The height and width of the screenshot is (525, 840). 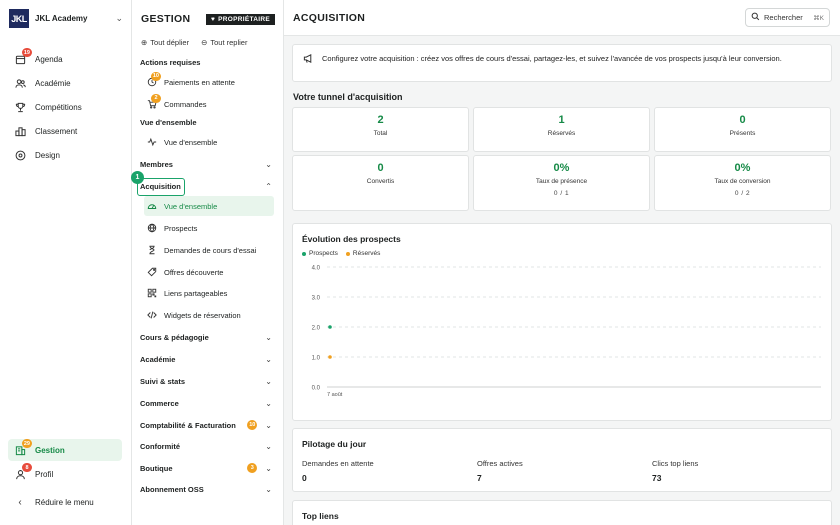 What do you see at coordinates (224, 42) in the screenshot?
I see `collapse-all-button: ⊖ Tout replier` at bounding box center [224, 42].